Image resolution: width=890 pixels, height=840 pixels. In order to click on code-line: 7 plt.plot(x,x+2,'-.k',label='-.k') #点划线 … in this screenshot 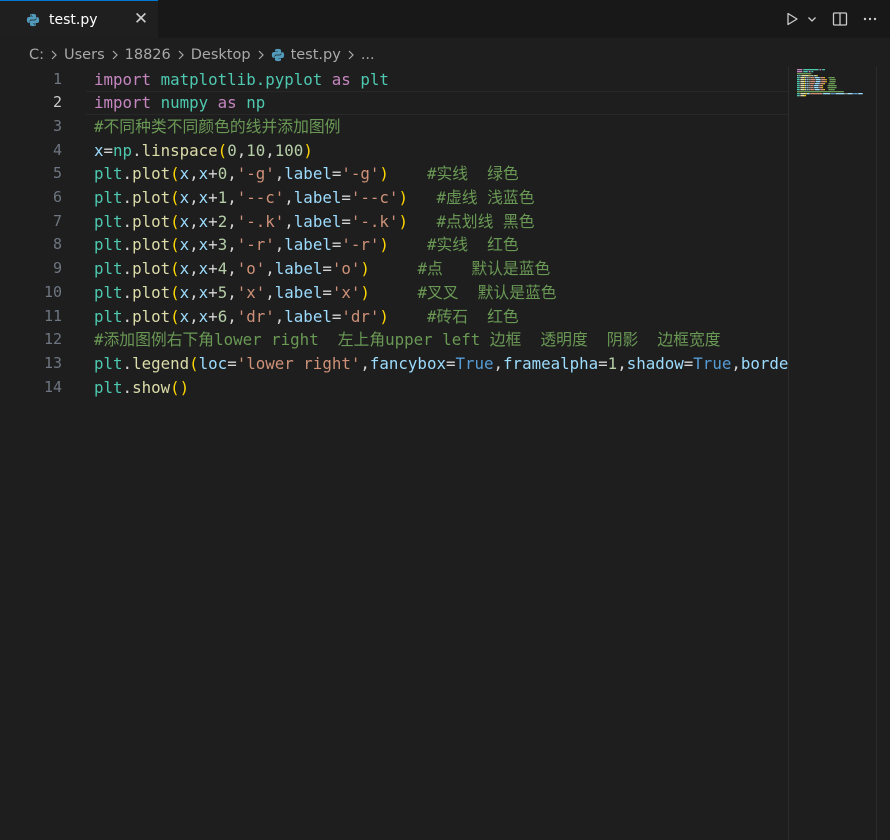, I will do `click(394, 222)`.